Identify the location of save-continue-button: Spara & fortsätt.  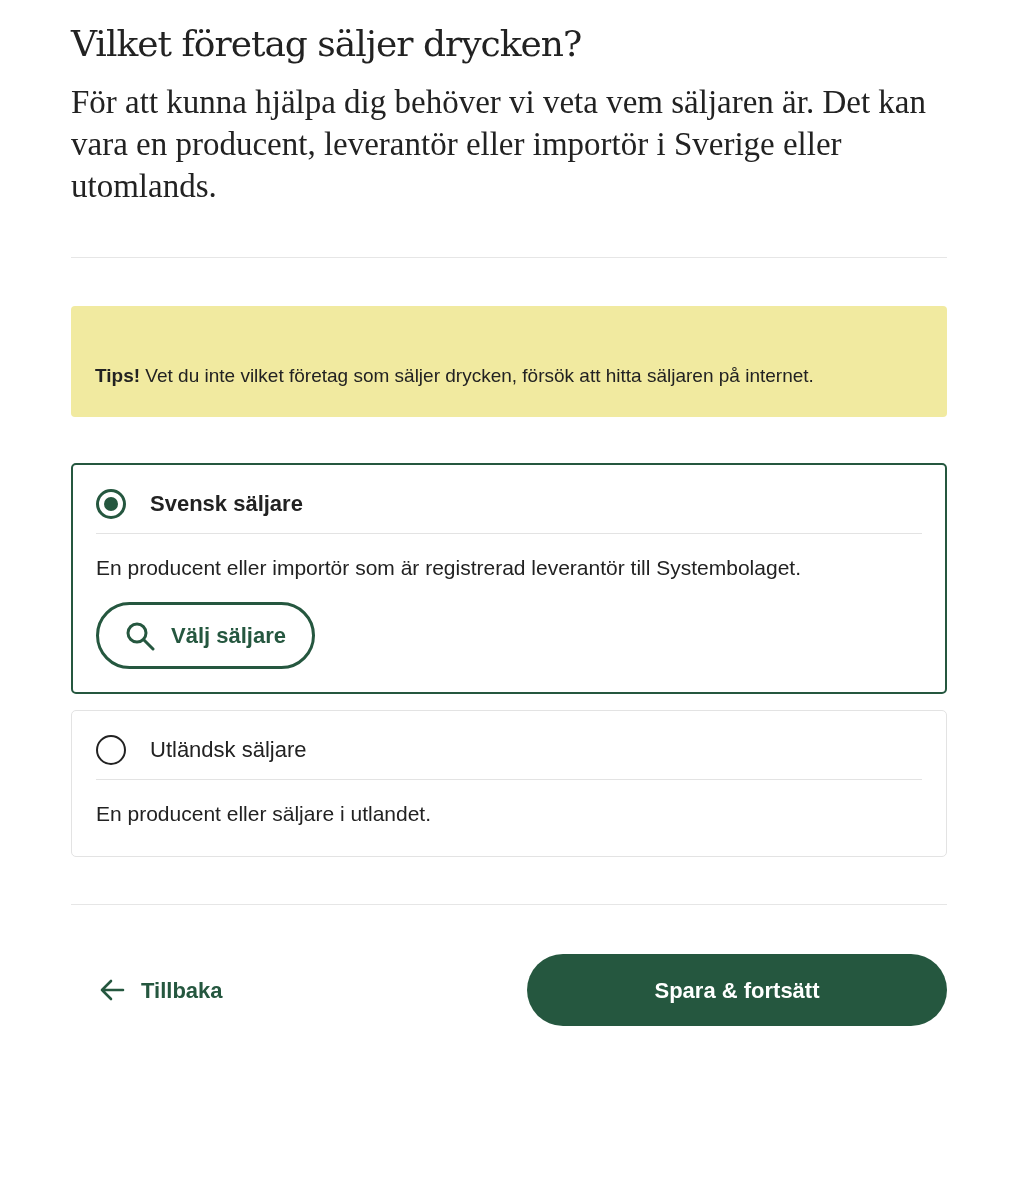
(737, 990).